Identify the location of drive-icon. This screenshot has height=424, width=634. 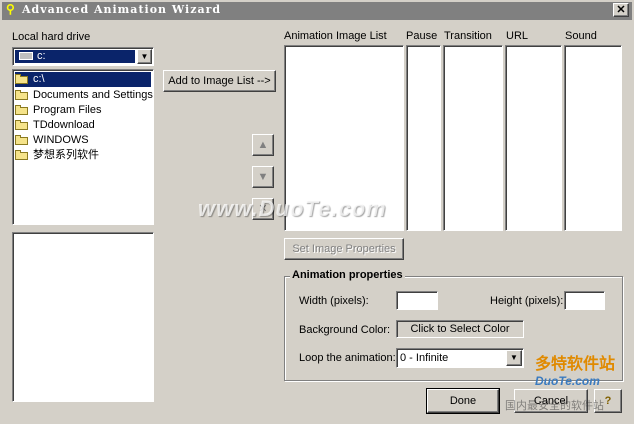
(26, 56).